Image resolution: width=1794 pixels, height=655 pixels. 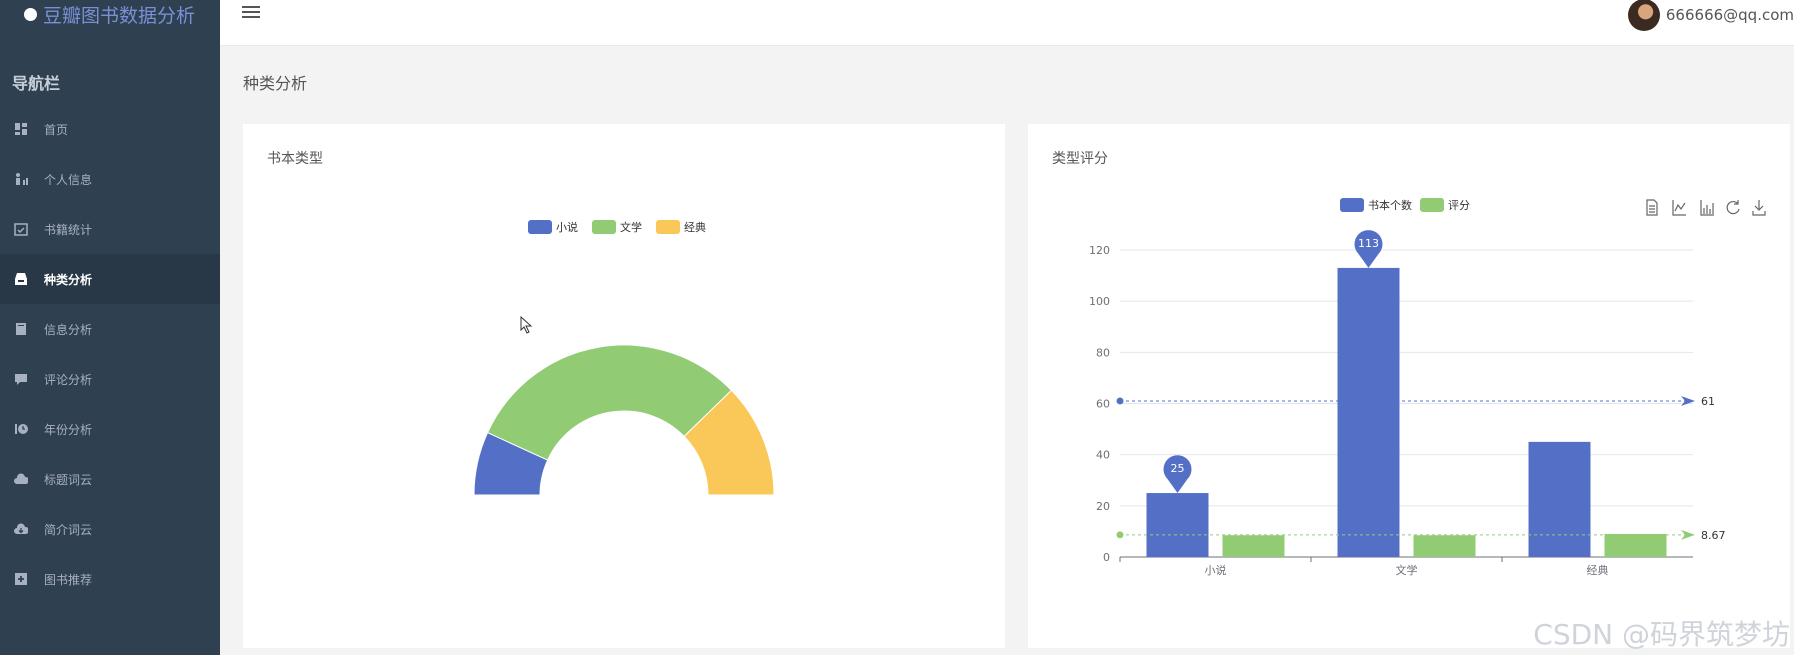 I want to click on cloud-download-icon, so click(x=21, y=529).